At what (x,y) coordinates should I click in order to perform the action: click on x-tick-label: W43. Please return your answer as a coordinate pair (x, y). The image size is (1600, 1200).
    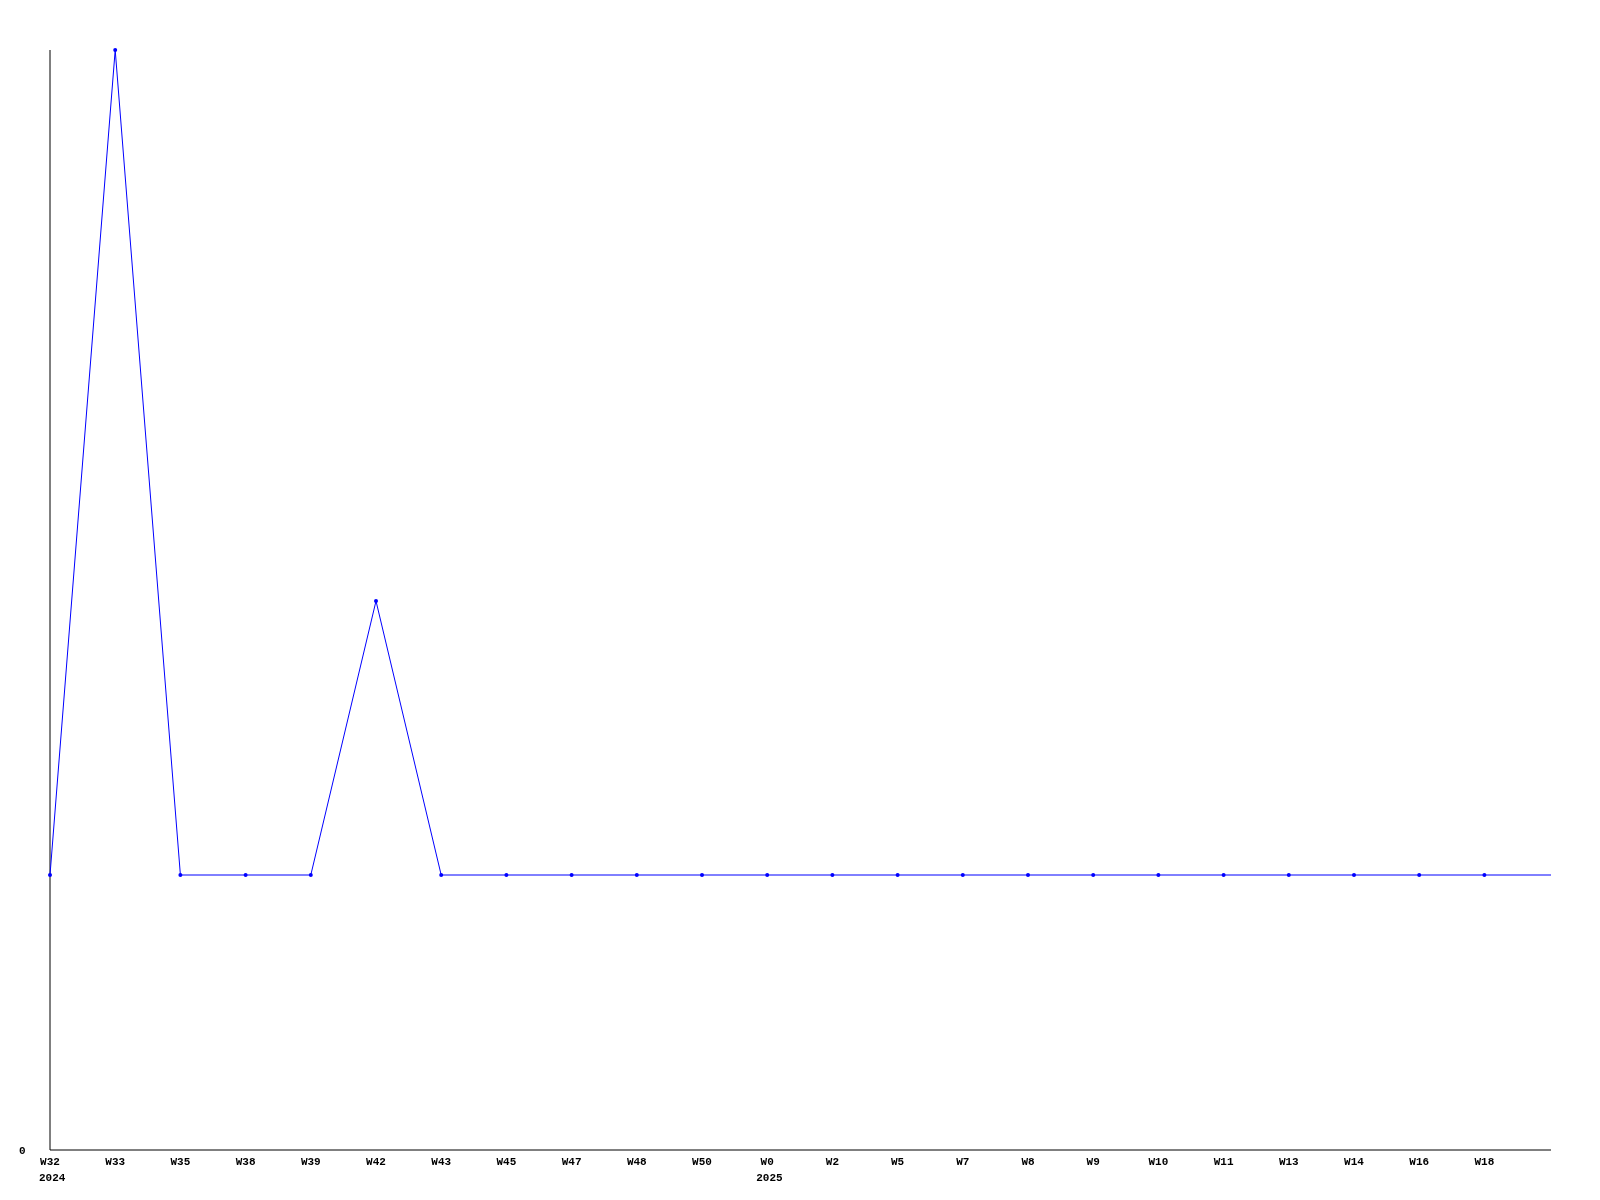
    Looking at the image, I should click on (441, 1162).